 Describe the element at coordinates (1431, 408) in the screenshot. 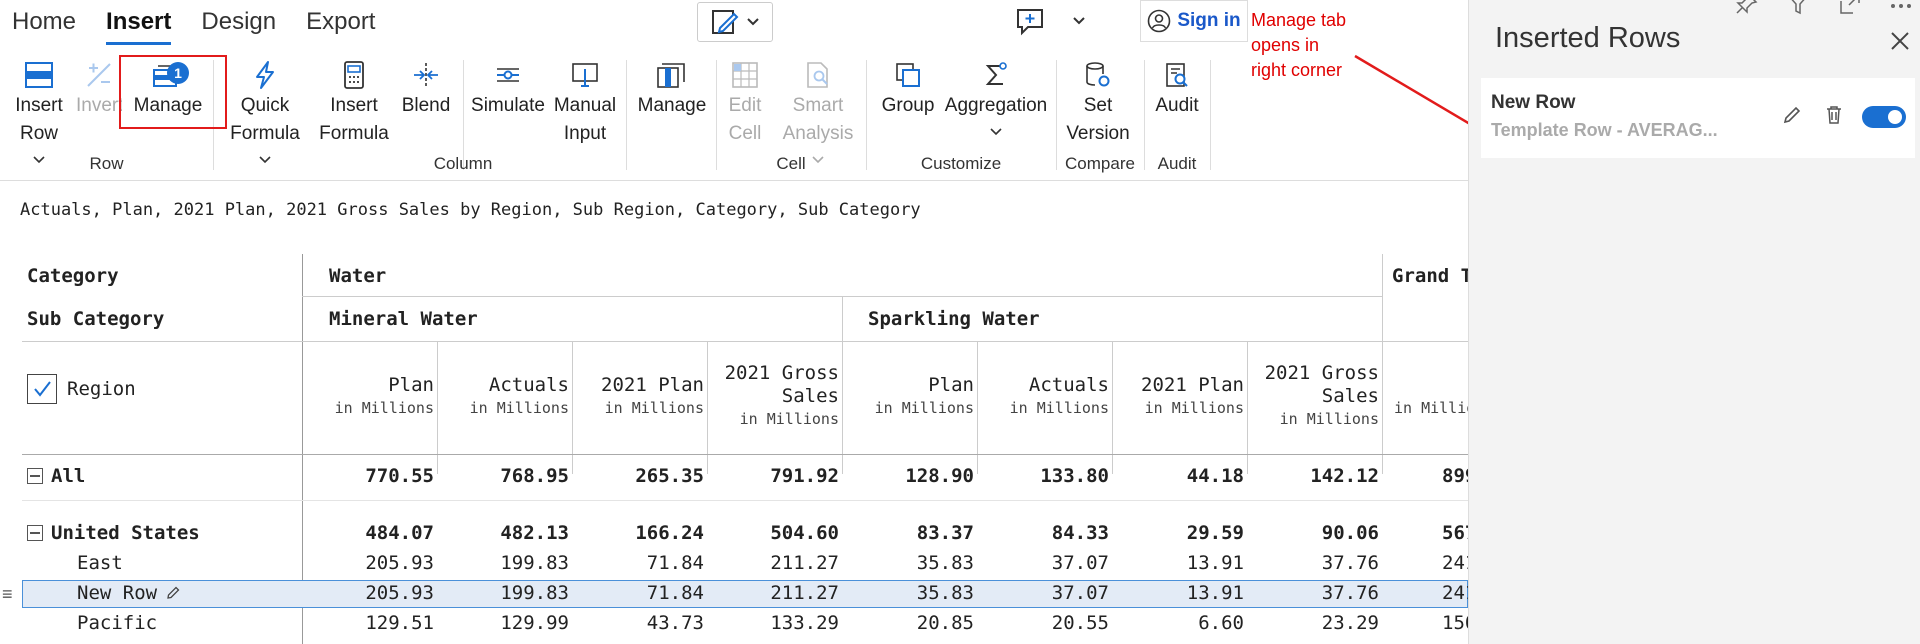

I see `column-header: in Millions` at that location.